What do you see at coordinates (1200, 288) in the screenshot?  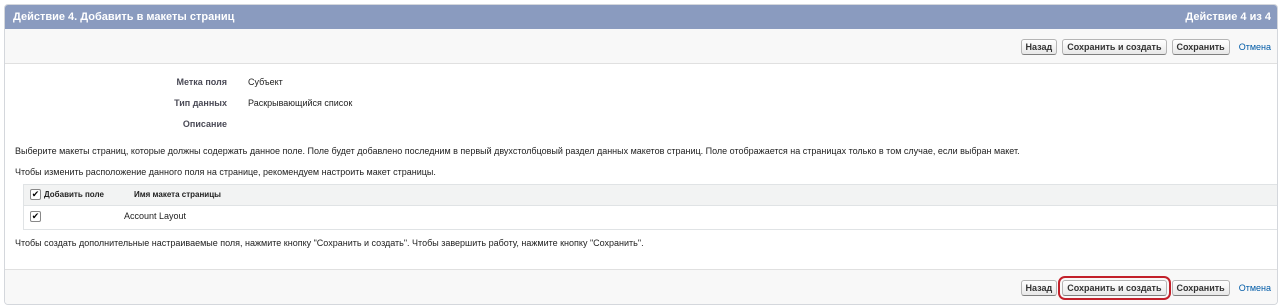 I see `save-button-bottom: Сохранить` at bounding box center [1200, 288].